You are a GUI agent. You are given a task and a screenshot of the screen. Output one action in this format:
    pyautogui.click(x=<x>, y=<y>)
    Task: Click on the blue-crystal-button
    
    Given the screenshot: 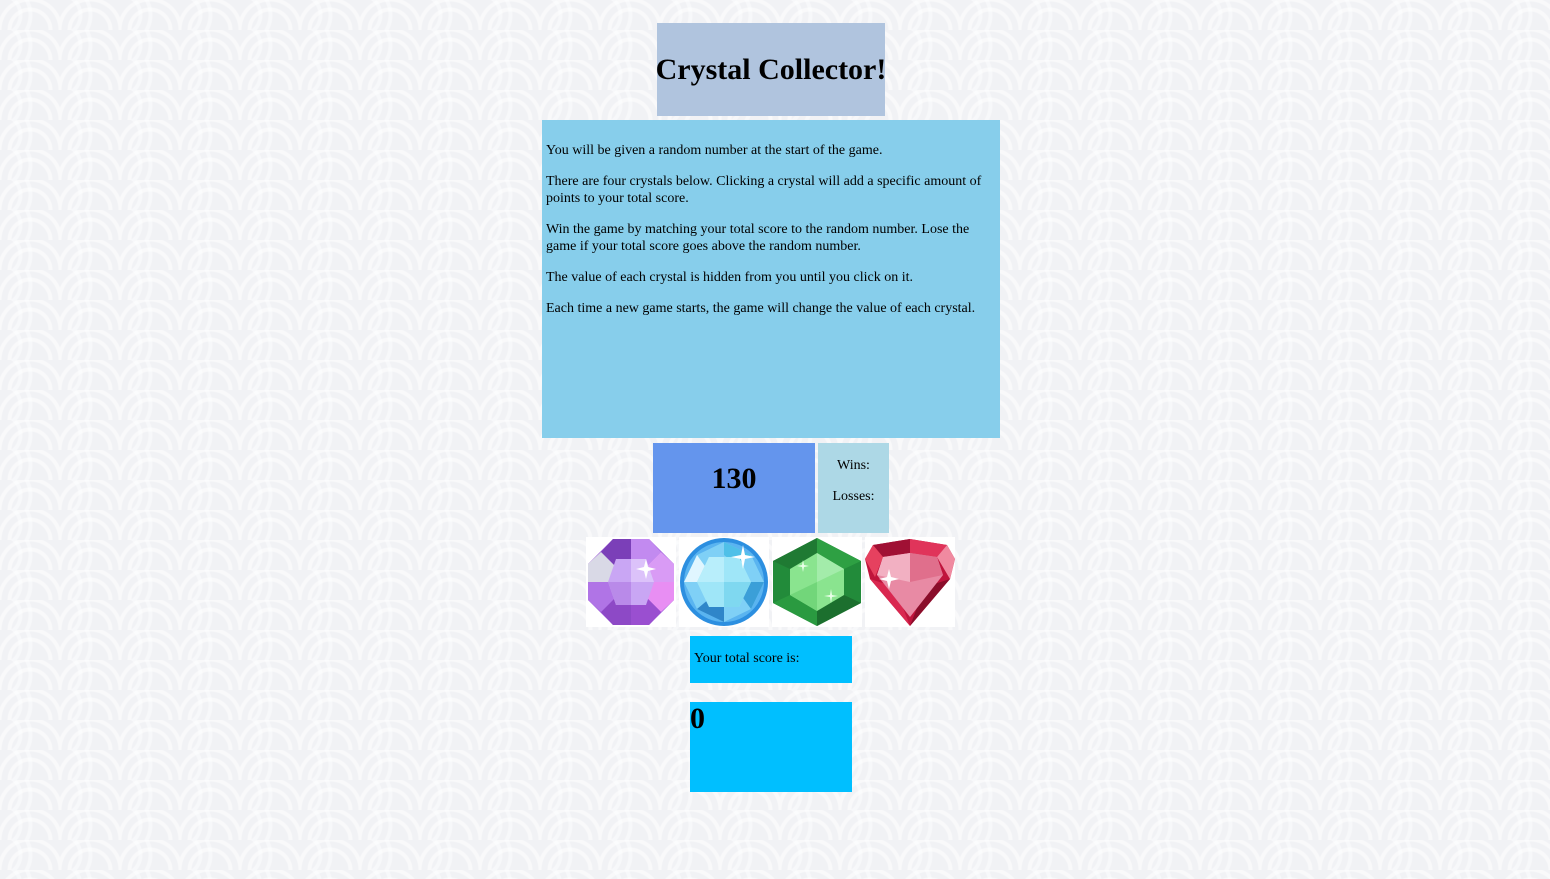 What is the action you would take?
    pyautogui.click(x=724, y=582)
    